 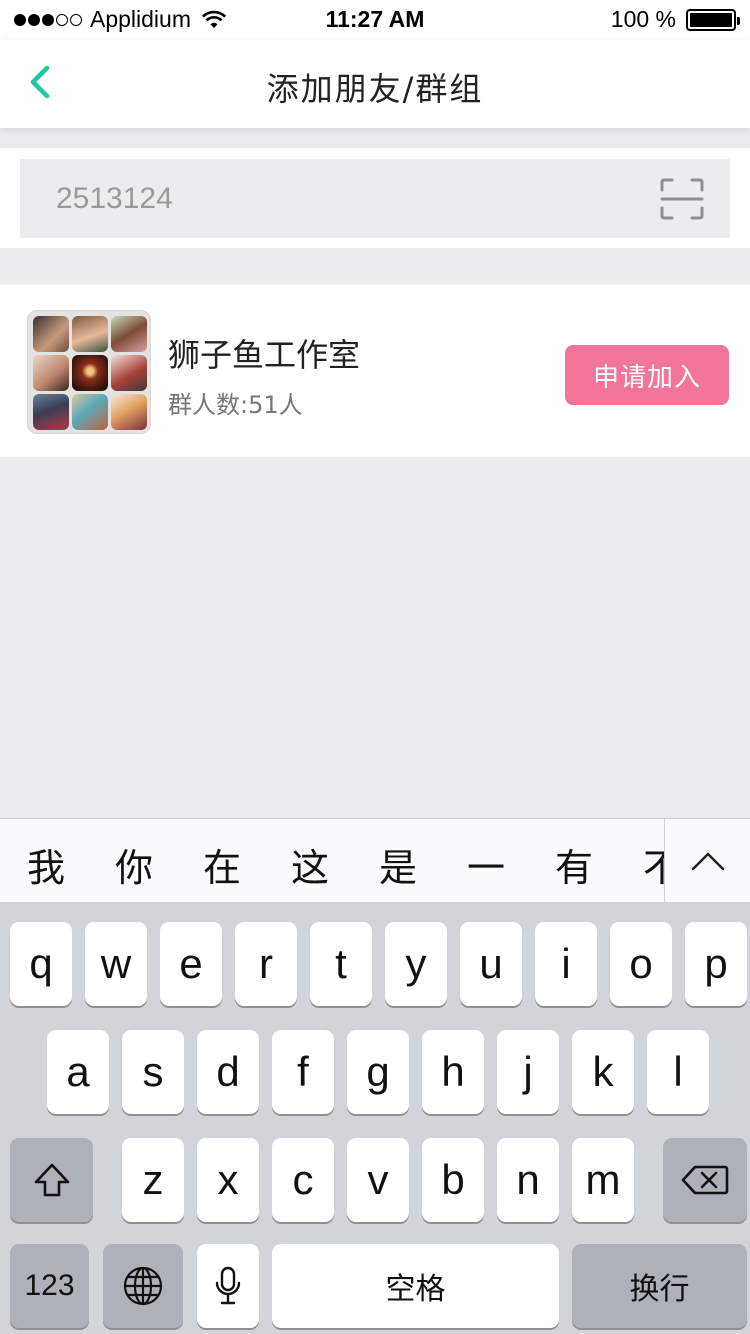 What do you see at coordinates (528, 1072) in the screenshot?
I see `key: j` at bounding box center [528, 1072].